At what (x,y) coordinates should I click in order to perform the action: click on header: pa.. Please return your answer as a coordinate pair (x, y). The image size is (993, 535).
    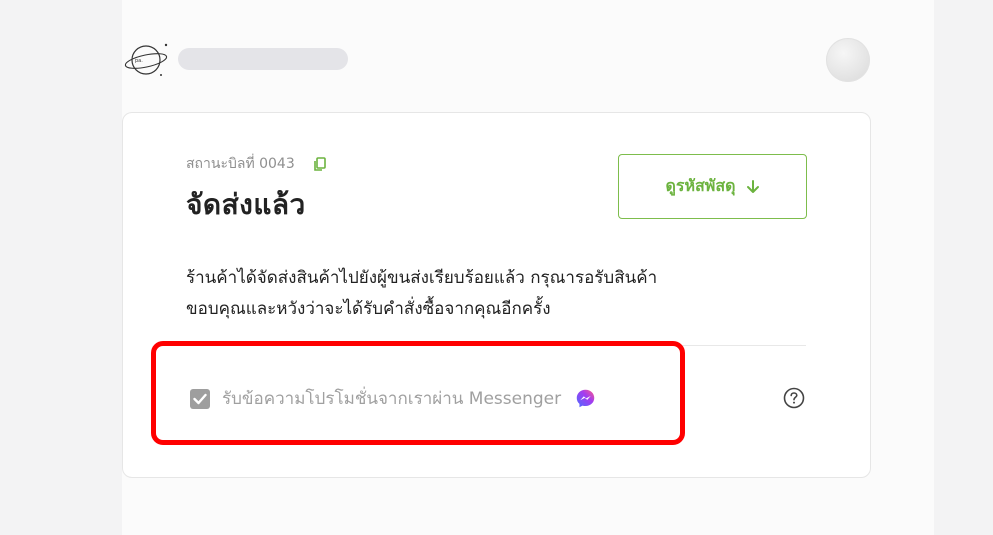
    Looking at the image, I should click on (497, 60).